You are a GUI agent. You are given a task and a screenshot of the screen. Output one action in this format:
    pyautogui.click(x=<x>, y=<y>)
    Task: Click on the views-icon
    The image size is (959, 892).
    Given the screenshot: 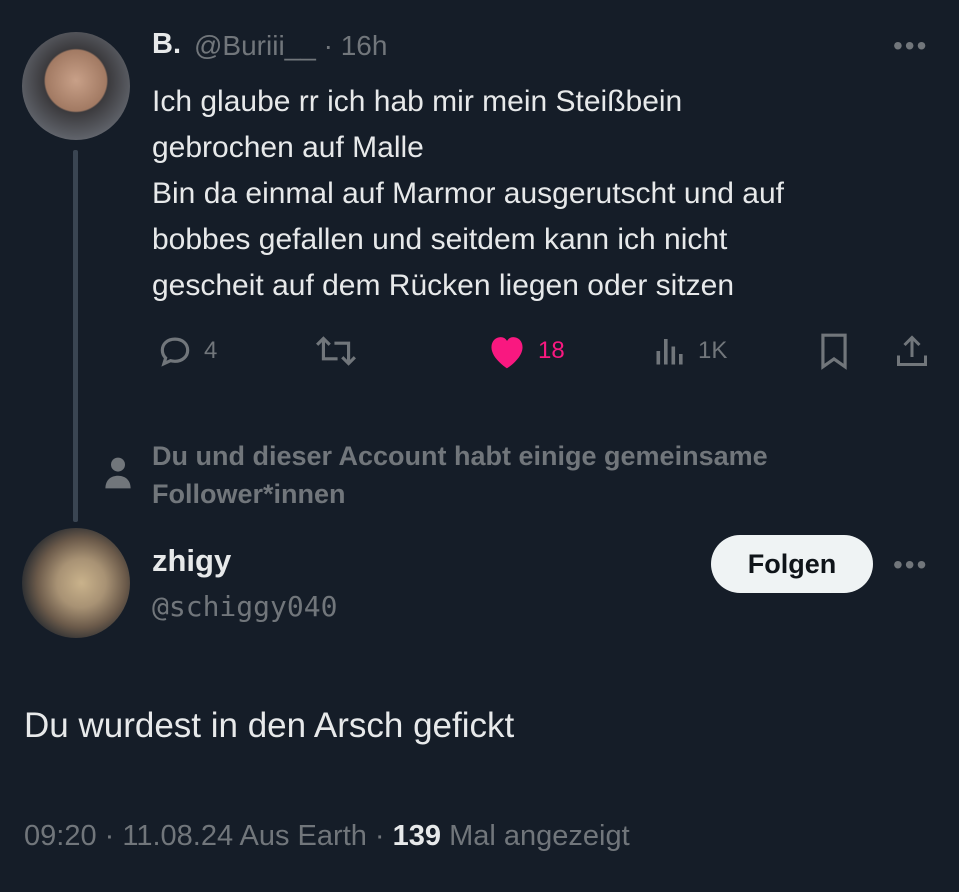 What is the action you would take?
    pyautogui.click(x=669, y=352)
    